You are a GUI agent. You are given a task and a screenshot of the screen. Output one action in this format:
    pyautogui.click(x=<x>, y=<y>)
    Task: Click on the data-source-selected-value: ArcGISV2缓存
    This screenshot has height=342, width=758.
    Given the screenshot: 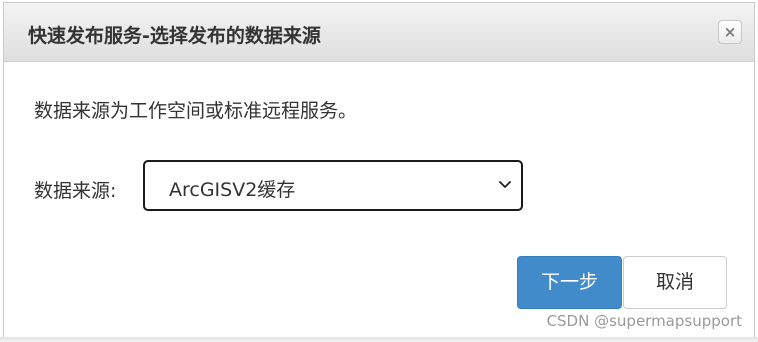 What is the action you would take?
    pyautogui.click(x=232, y=190)
    